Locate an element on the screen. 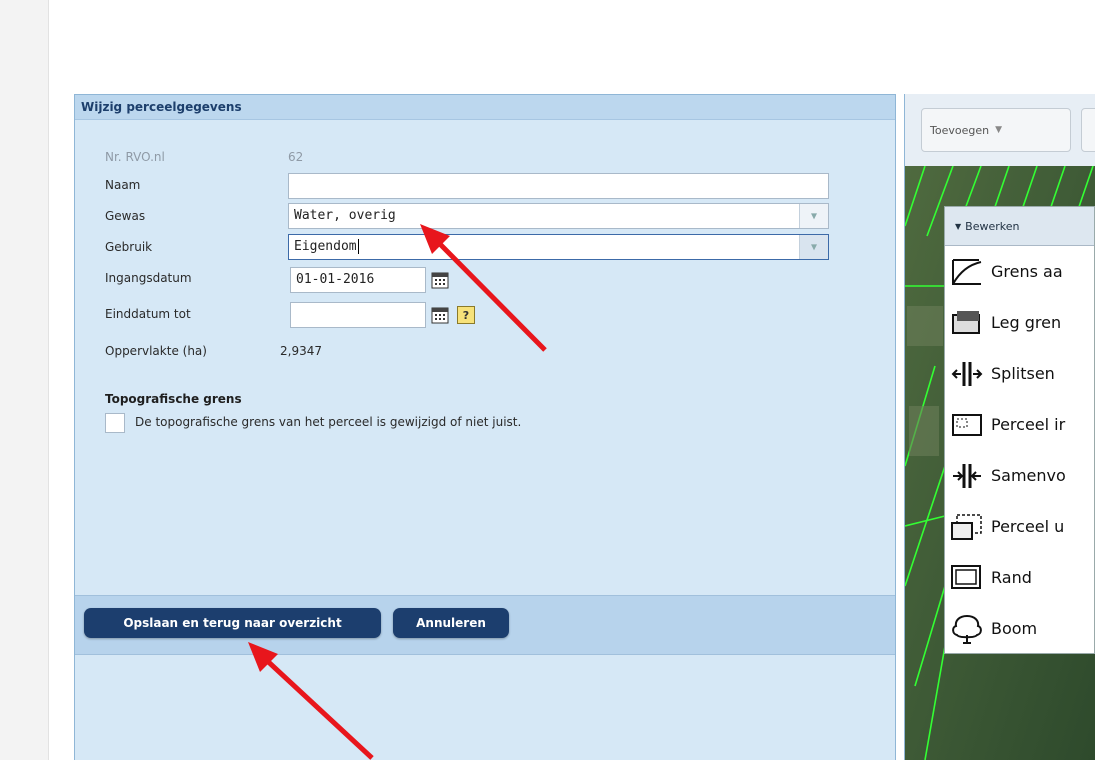  panel-title: Wijzig perceelgegevens is located at coordinates (485, 107).